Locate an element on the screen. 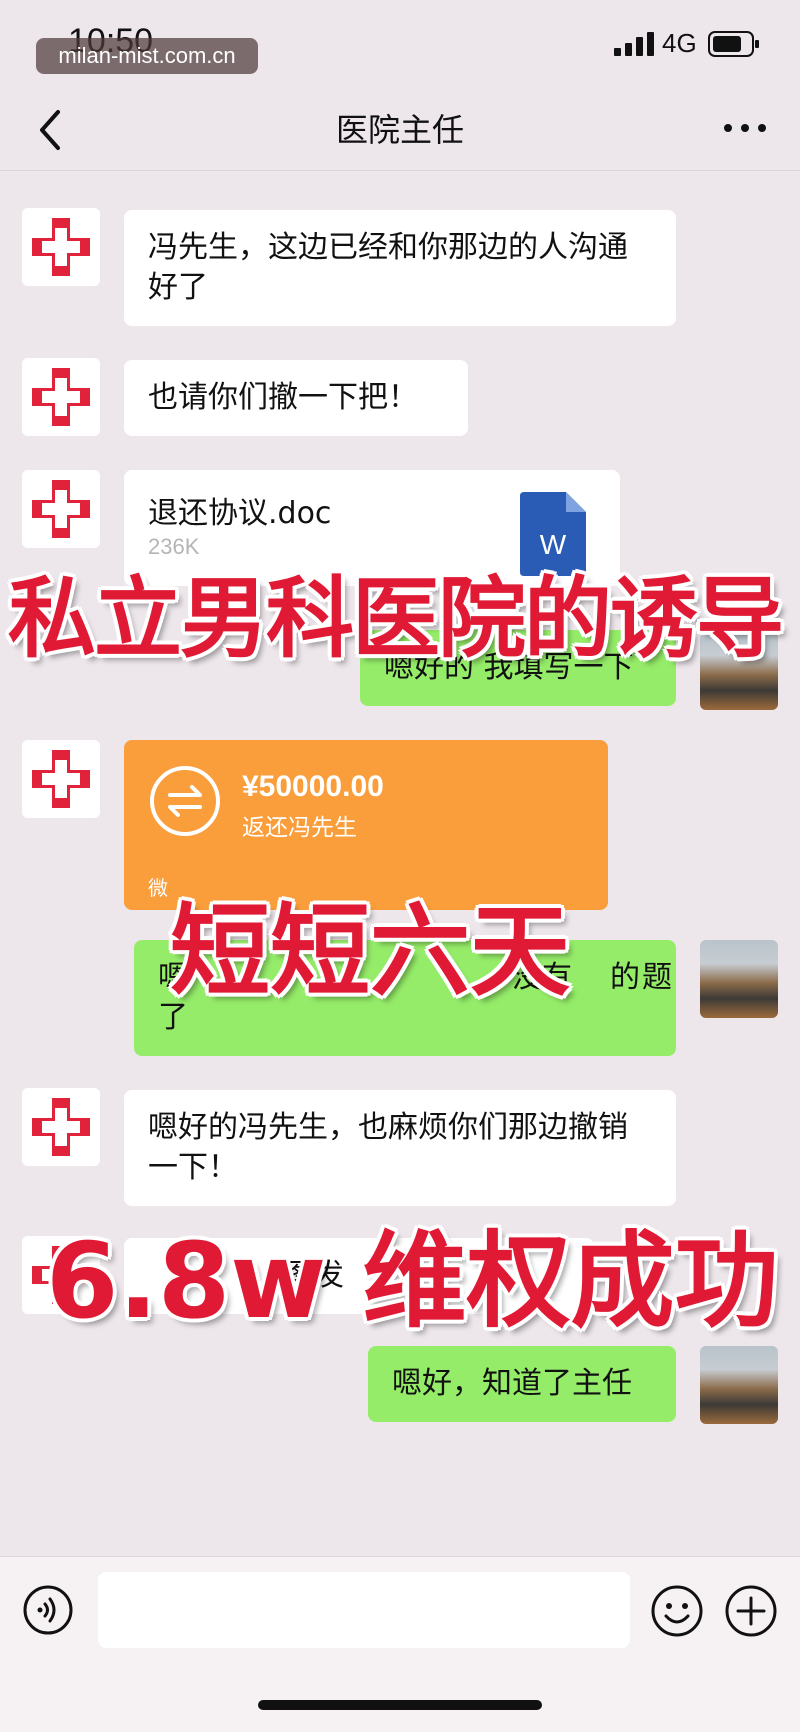 This screenshot has width=800, height=1732. message-text: 嗯好的冯先生，也麻烦你们那边撤销一下！ is located at coordinates (388, 1147).